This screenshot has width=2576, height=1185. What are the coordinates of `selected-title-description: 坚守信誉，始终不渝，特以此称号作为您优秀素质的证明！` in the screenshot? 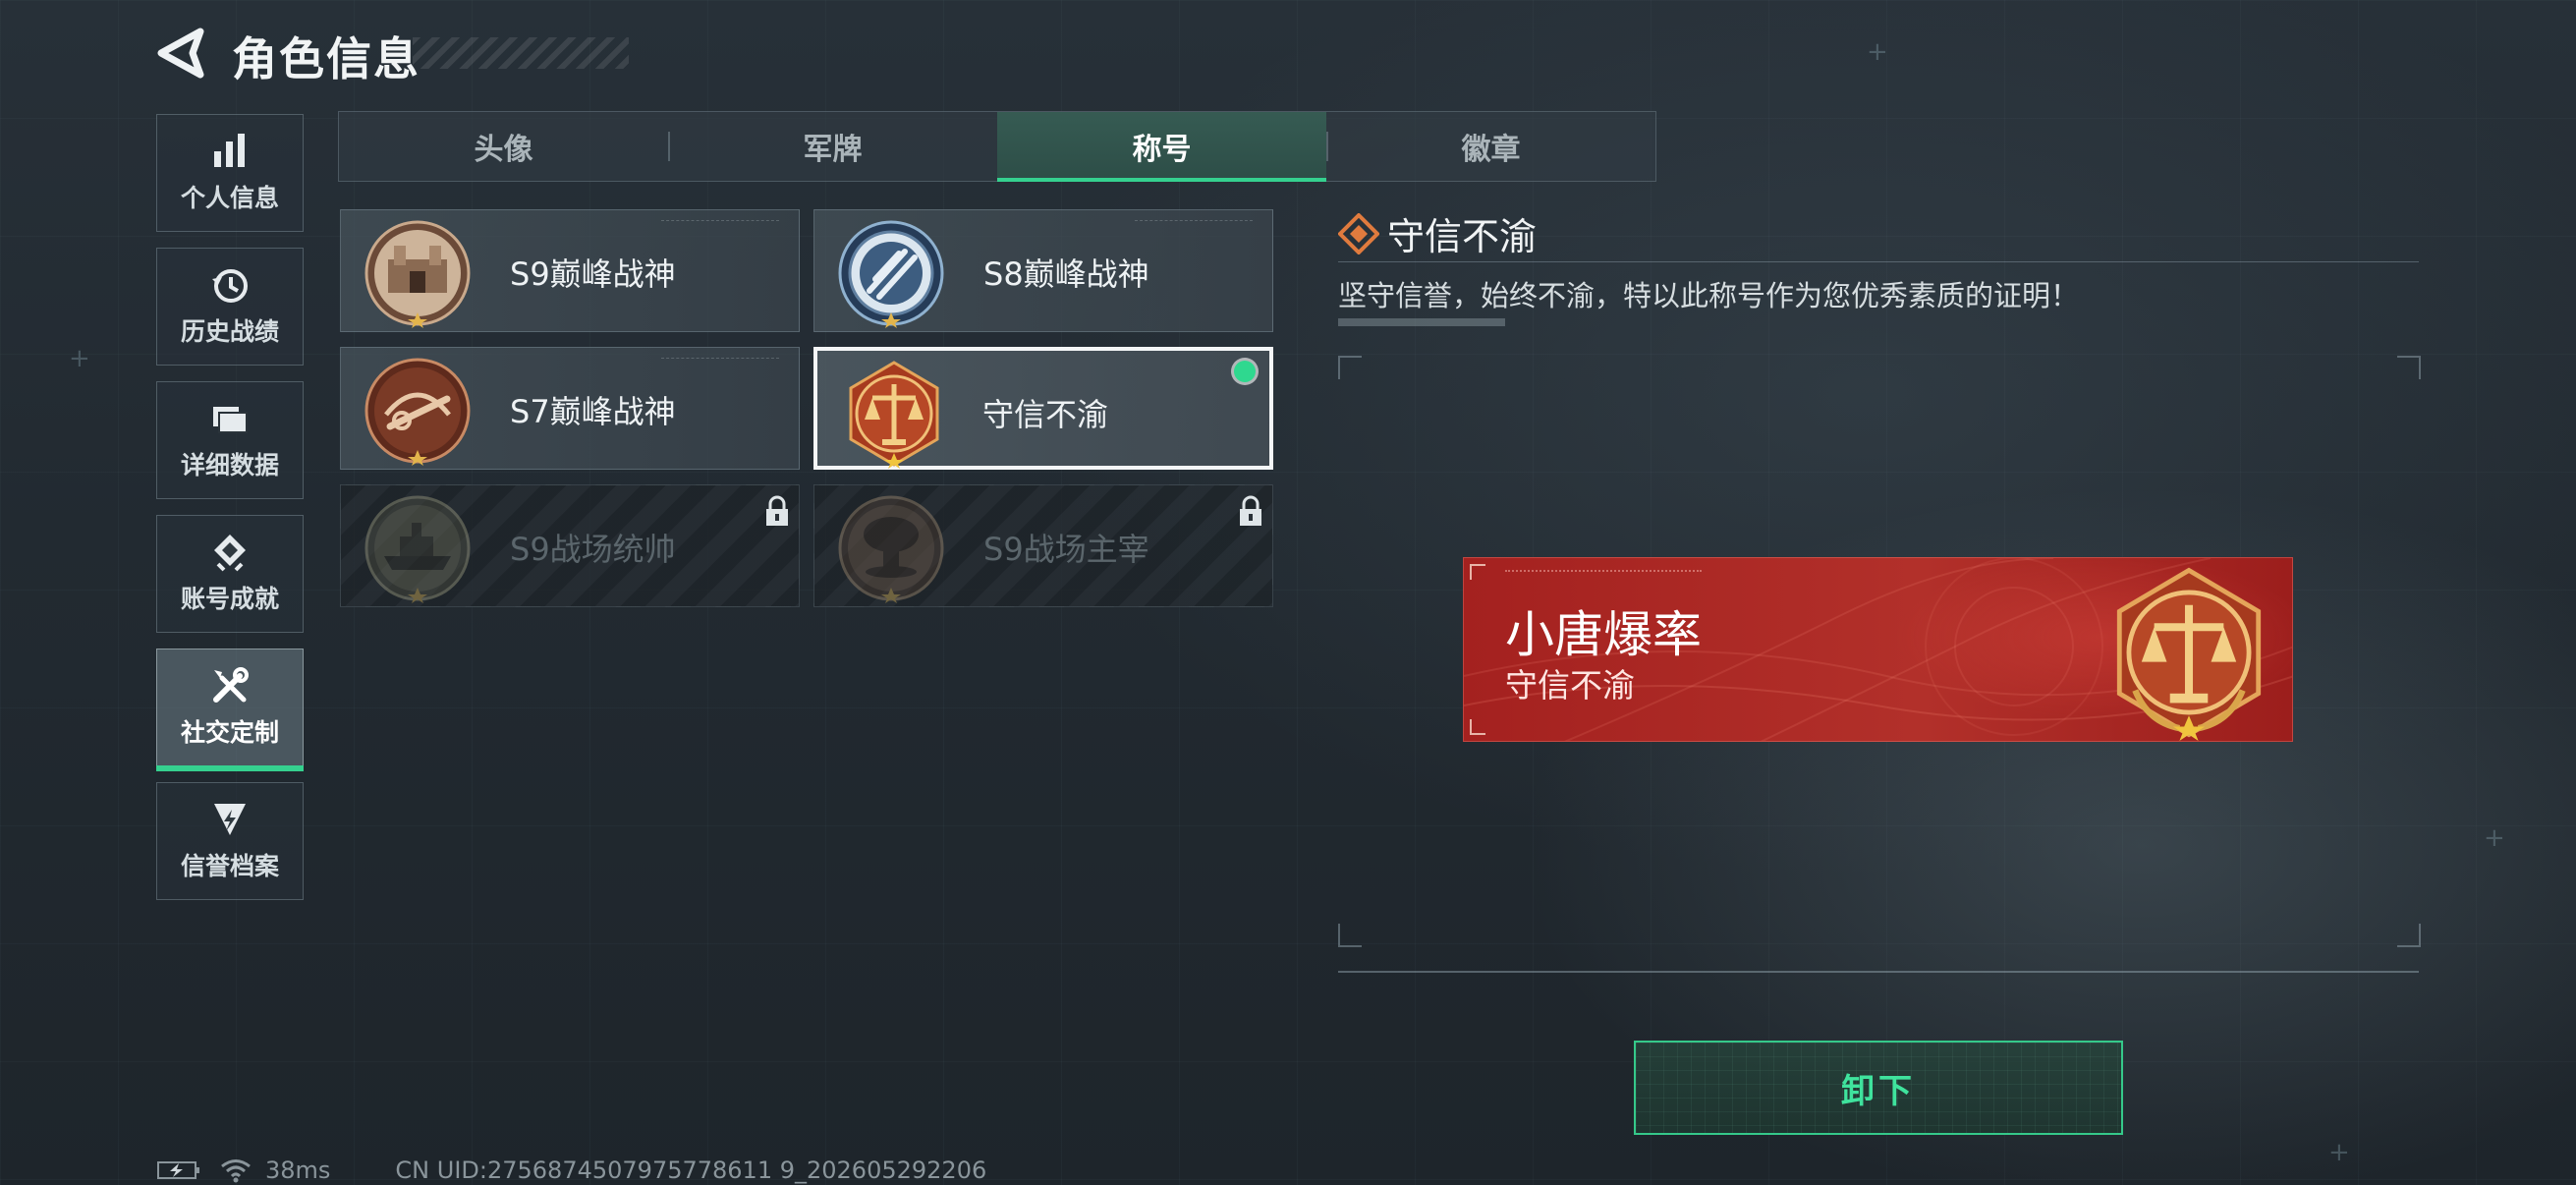 It's located at (1709, 295).